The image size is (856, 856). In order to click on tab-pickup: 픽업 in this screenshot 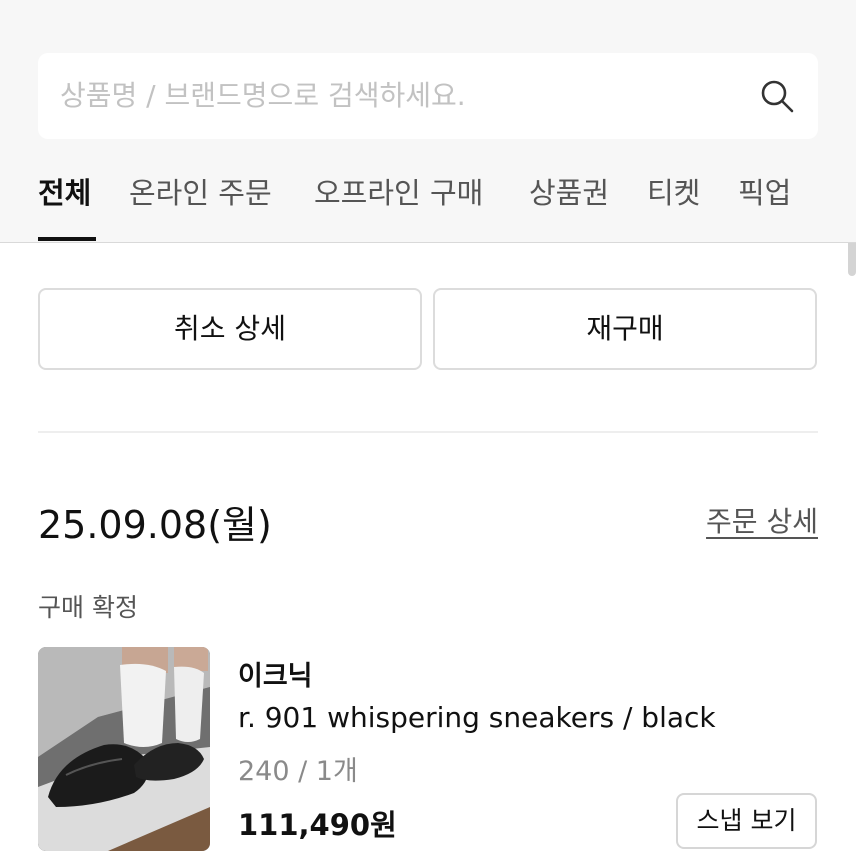, I will do `click(764, 191)`.